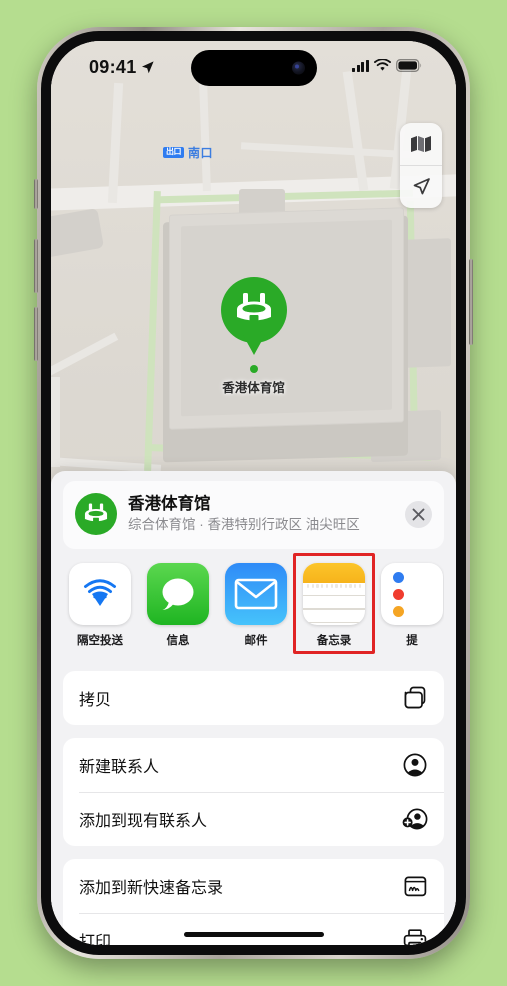  I want to click on airdrop-glyph-icon, so click(100, 592).